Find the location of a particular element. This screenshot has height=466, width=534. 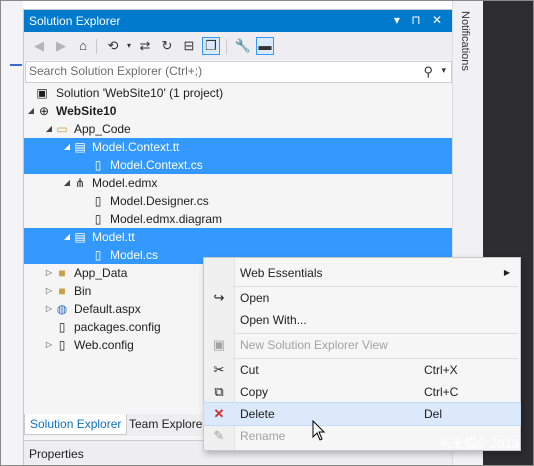

home-icon: ⌂ is located at coordinates (83, 46).